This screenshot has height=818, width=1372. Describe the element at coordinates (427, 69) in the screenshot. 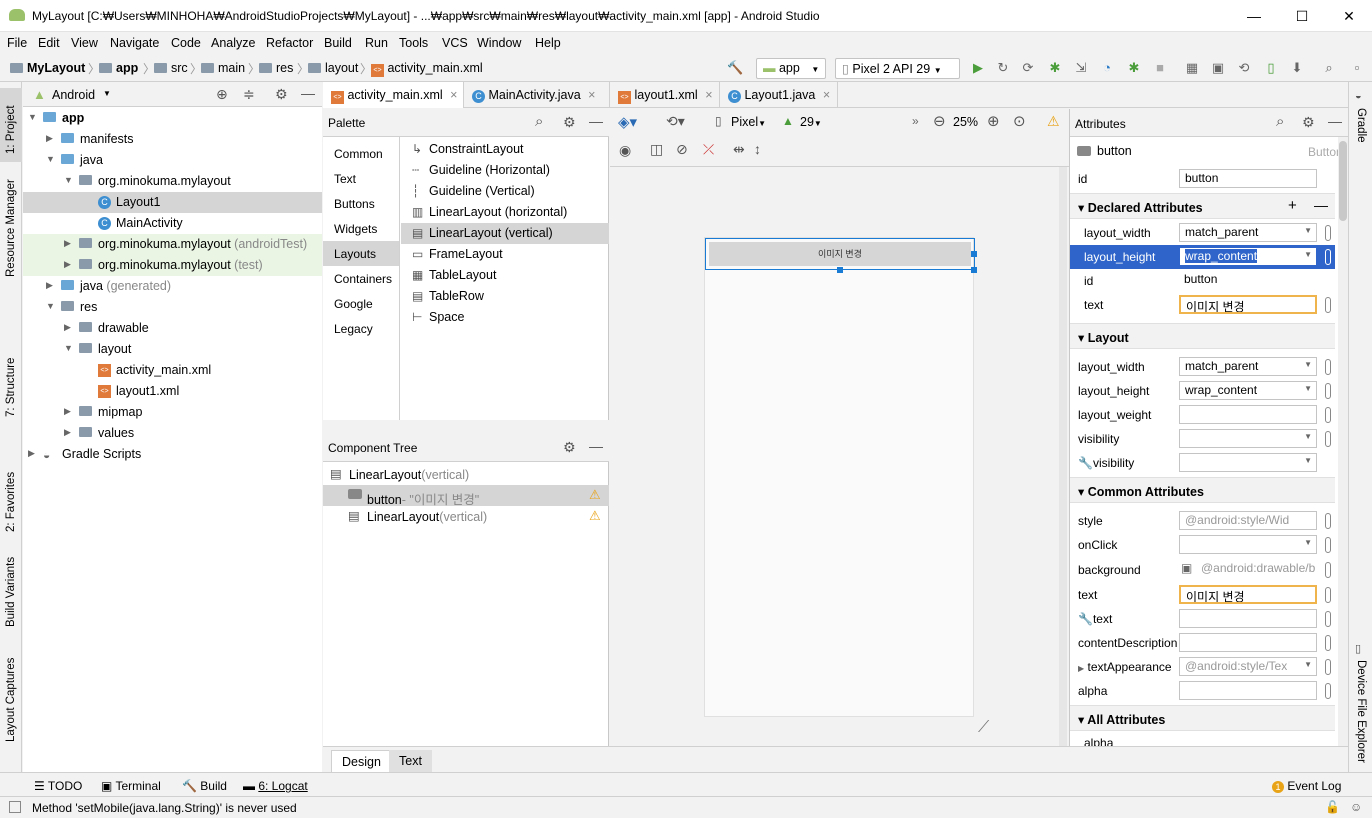

I see `breadcrumb-file: <> activity_main.xml` at that location.